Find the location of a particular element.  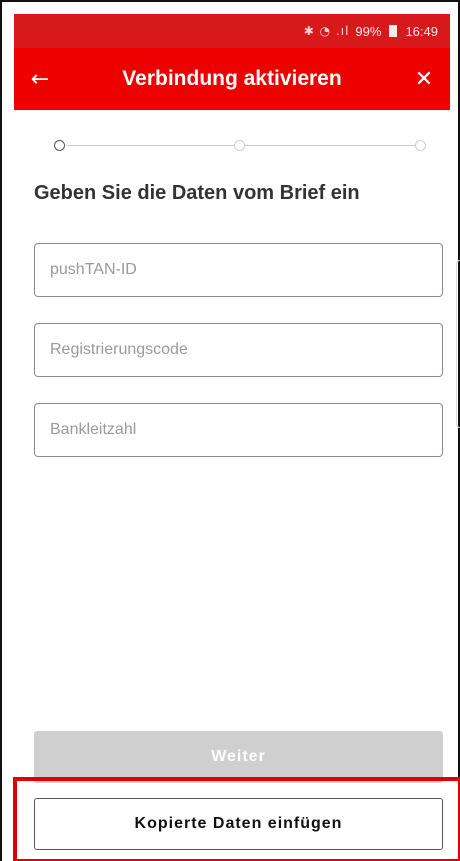

registration-code-field is located at coordinates (238, 350).